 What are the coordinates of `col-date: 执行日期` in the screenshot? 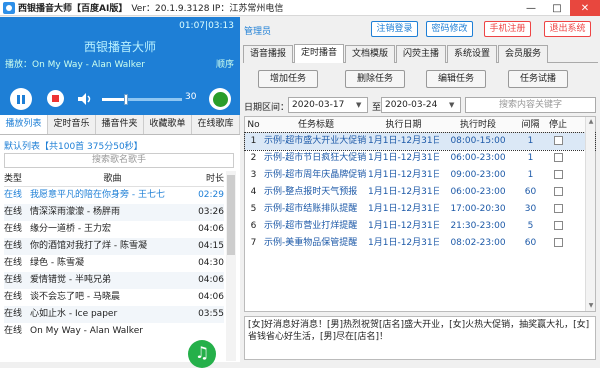 It's located at (403, 125).